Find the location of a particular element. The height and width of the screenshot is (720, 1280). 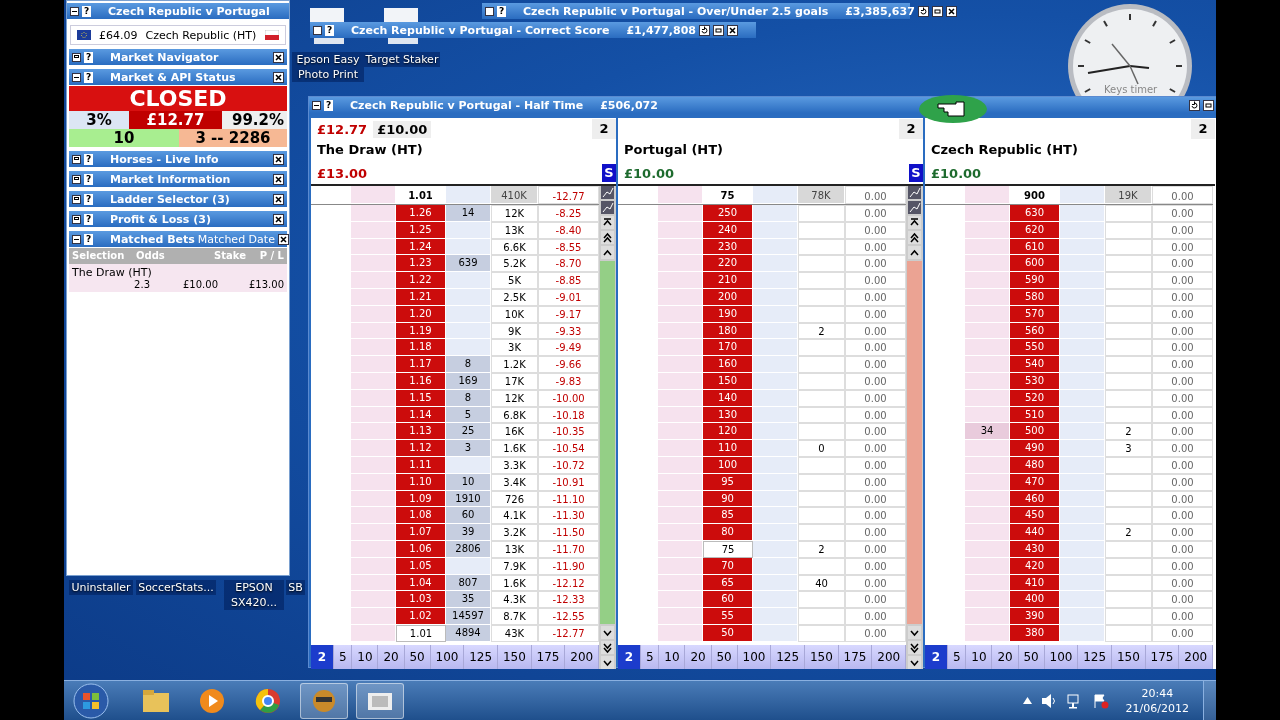

stake-option: 100 is located at coordinates (447, 656).